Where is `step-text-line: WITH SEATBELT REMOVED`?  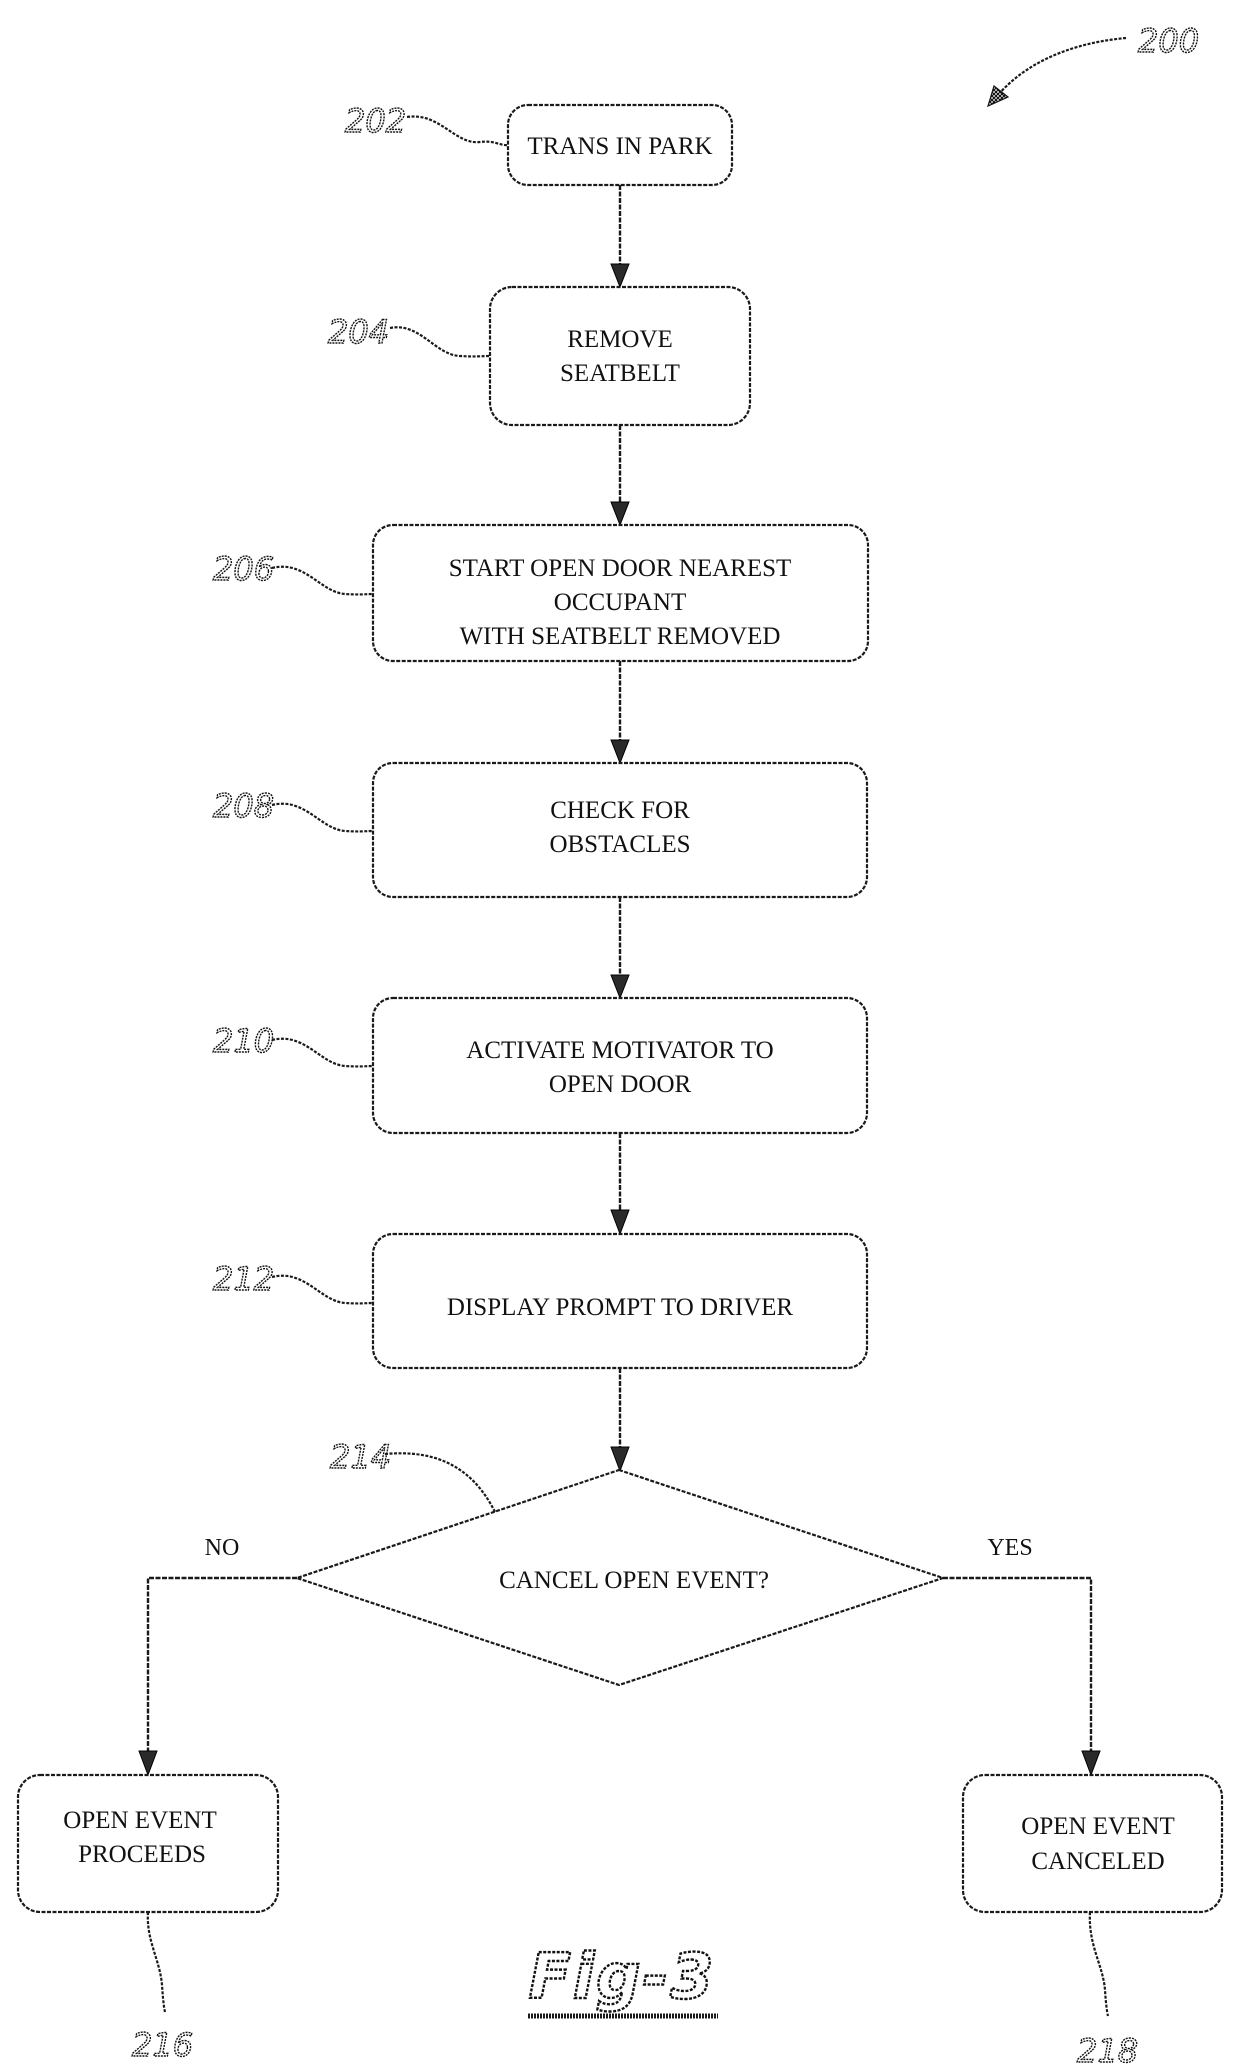
step-text-line: WITH SEATBELT REMOVED is located at coordinates (620, 636).